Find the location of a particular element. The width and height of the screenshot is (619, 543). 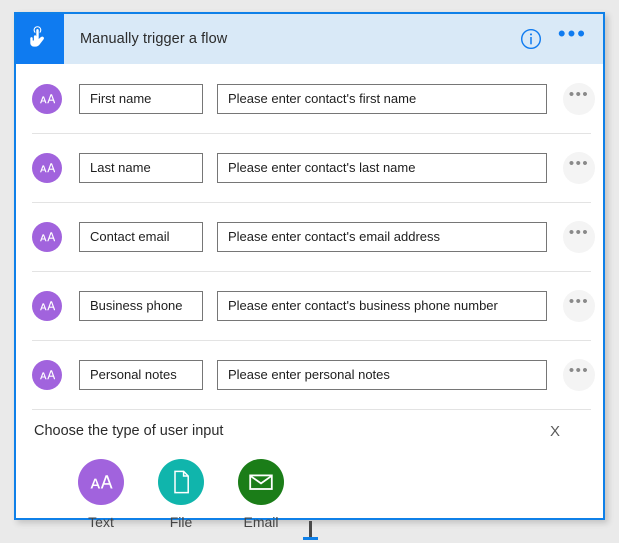

flow-connector-tip is located at coordinates (310, 538).